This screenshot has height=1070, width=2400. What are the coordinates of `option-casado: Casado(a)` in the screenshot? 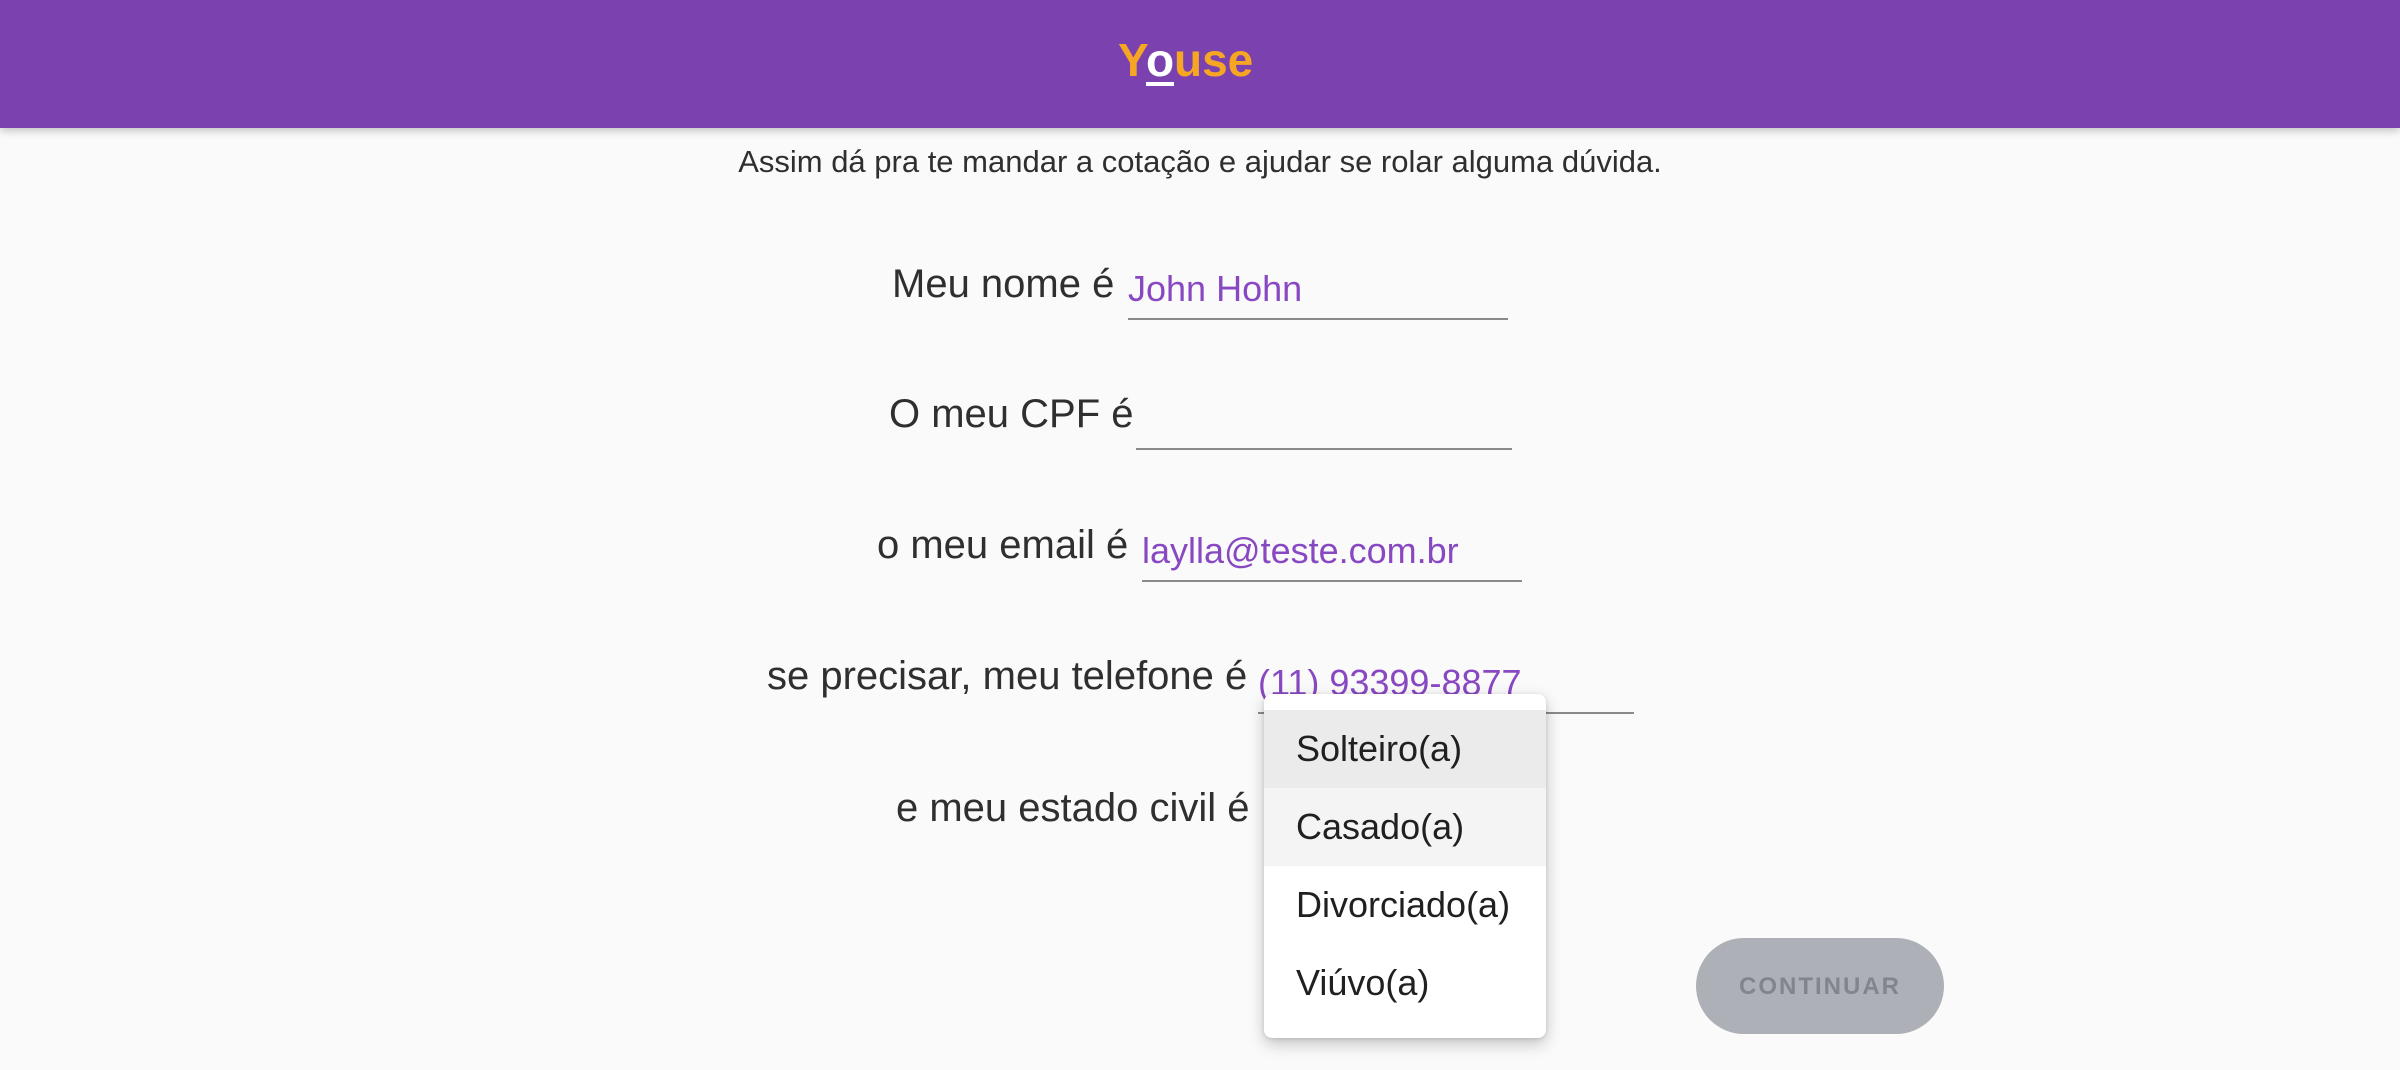 It's located at (1405, 827).